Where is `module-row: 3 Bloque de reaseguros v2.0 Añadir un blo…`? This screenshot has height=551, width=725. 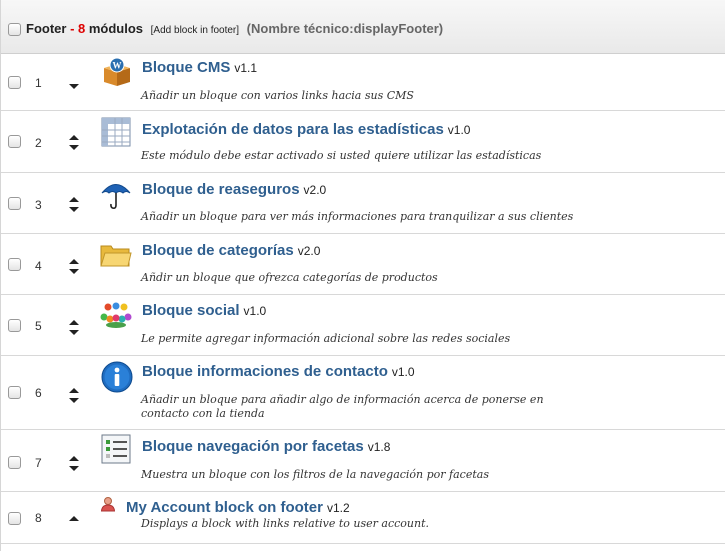
module-row: 3 Bloque de reaseguros v2.0 Añadir un blo… is located at coordinates (363, 203).